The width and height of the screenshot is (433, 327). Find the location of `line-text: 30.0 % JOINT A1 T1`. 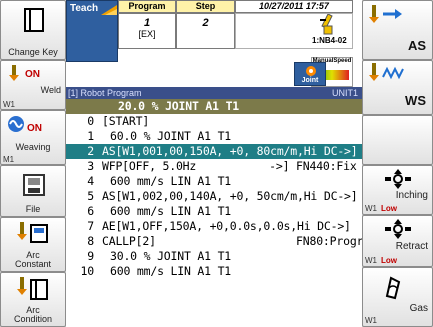

line-text: 30.0 % JOINT A1 T1 is located at coordinates (171, 256).